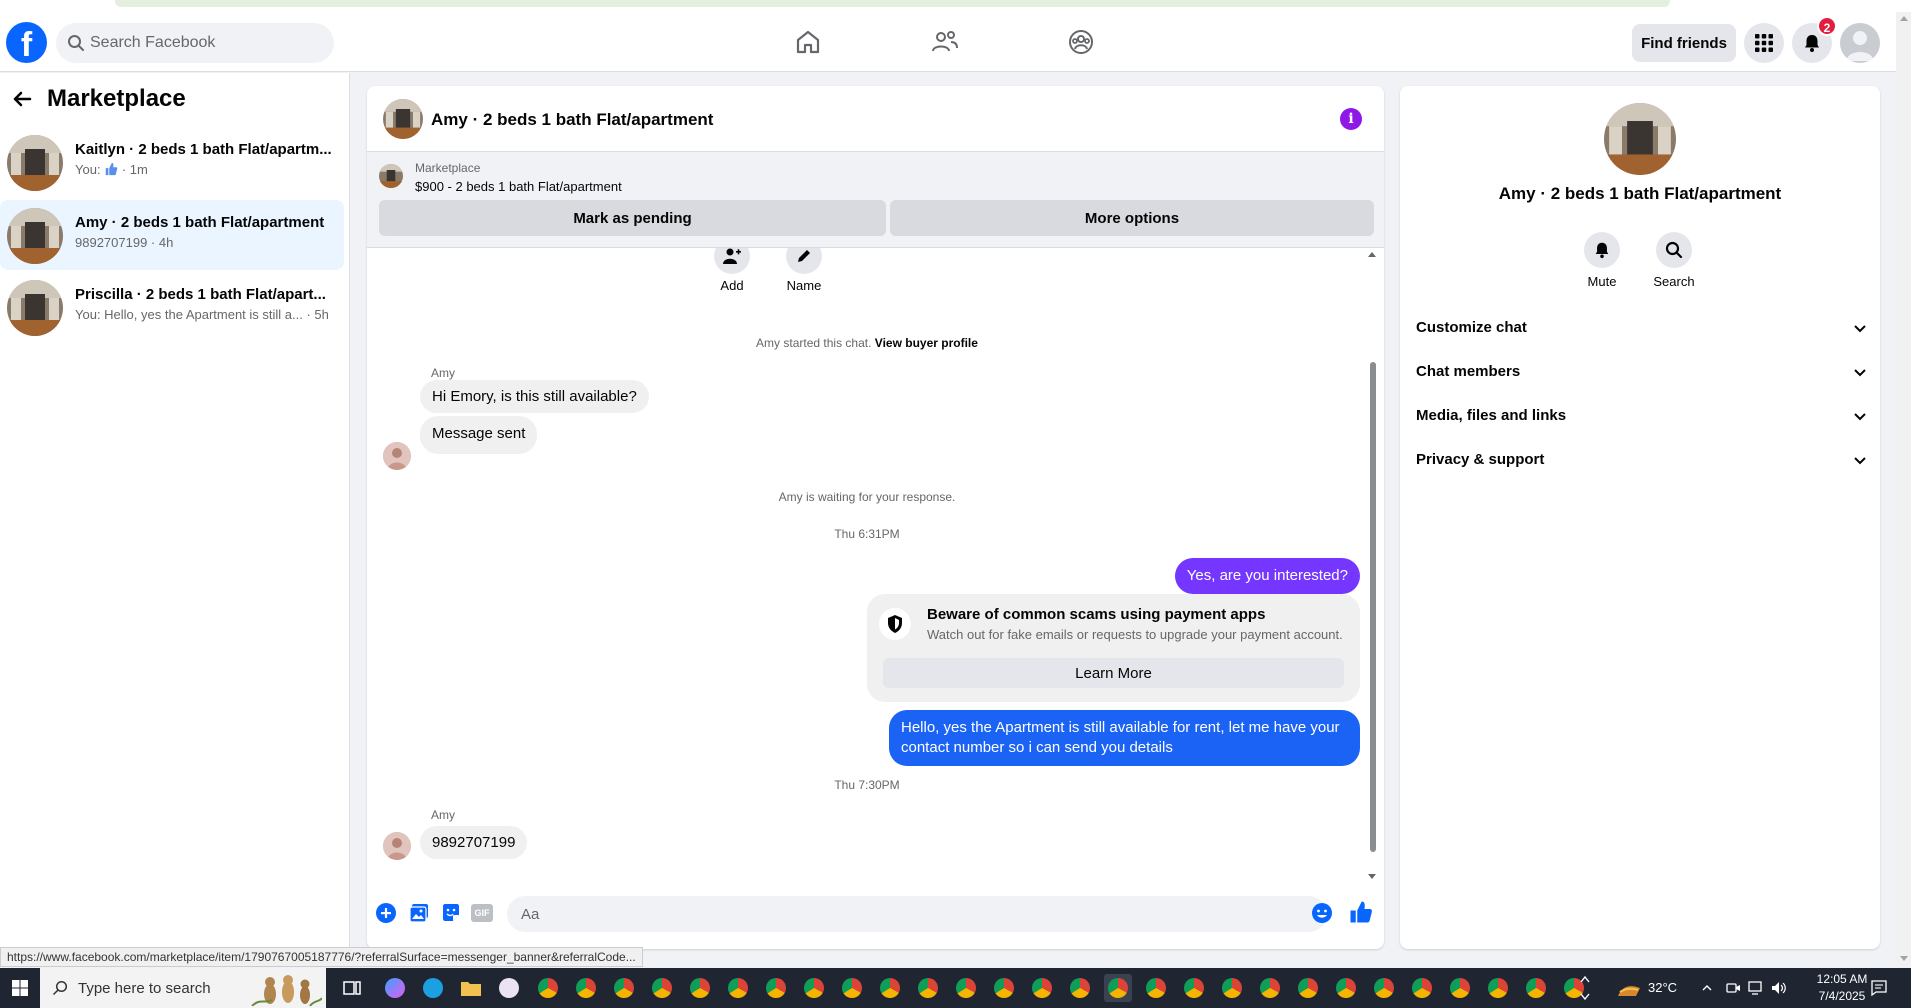  I want to click on menu-button, so click(1764, 43).